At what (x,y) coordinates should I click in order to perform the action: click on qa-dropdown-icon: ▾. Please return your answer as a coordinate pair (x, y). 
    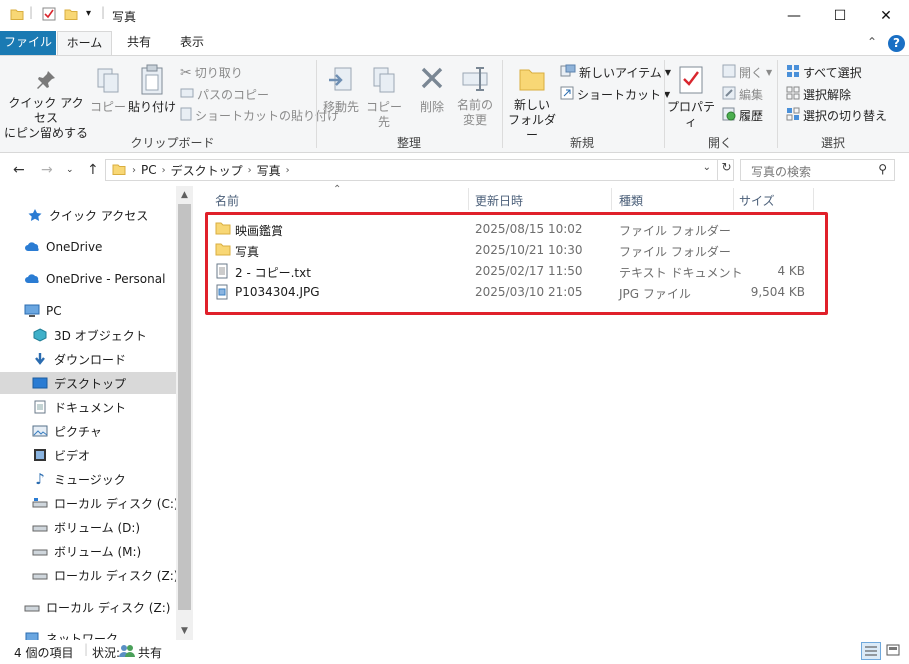
    Looking at the image, I should click on (88, 13).